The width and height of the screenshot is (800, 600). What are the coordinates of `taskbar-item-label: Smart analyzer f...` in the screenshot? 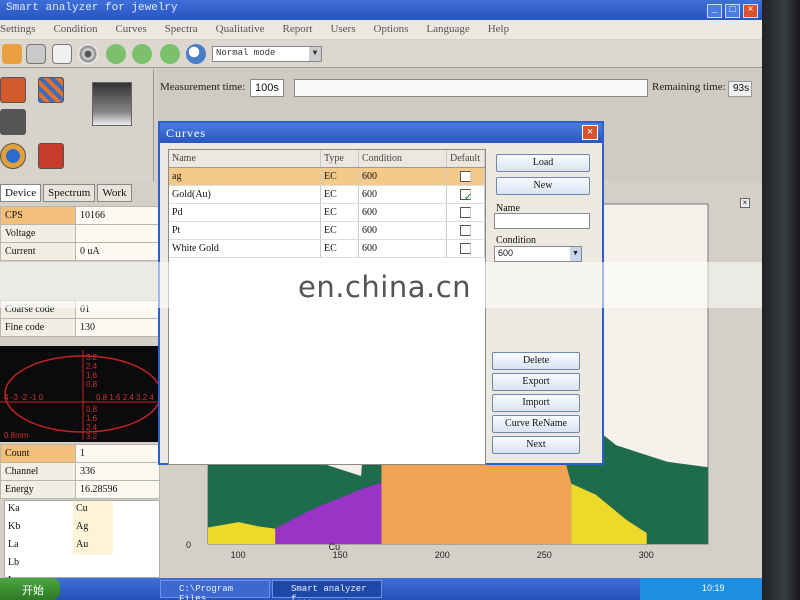 It's located at (329, 592).